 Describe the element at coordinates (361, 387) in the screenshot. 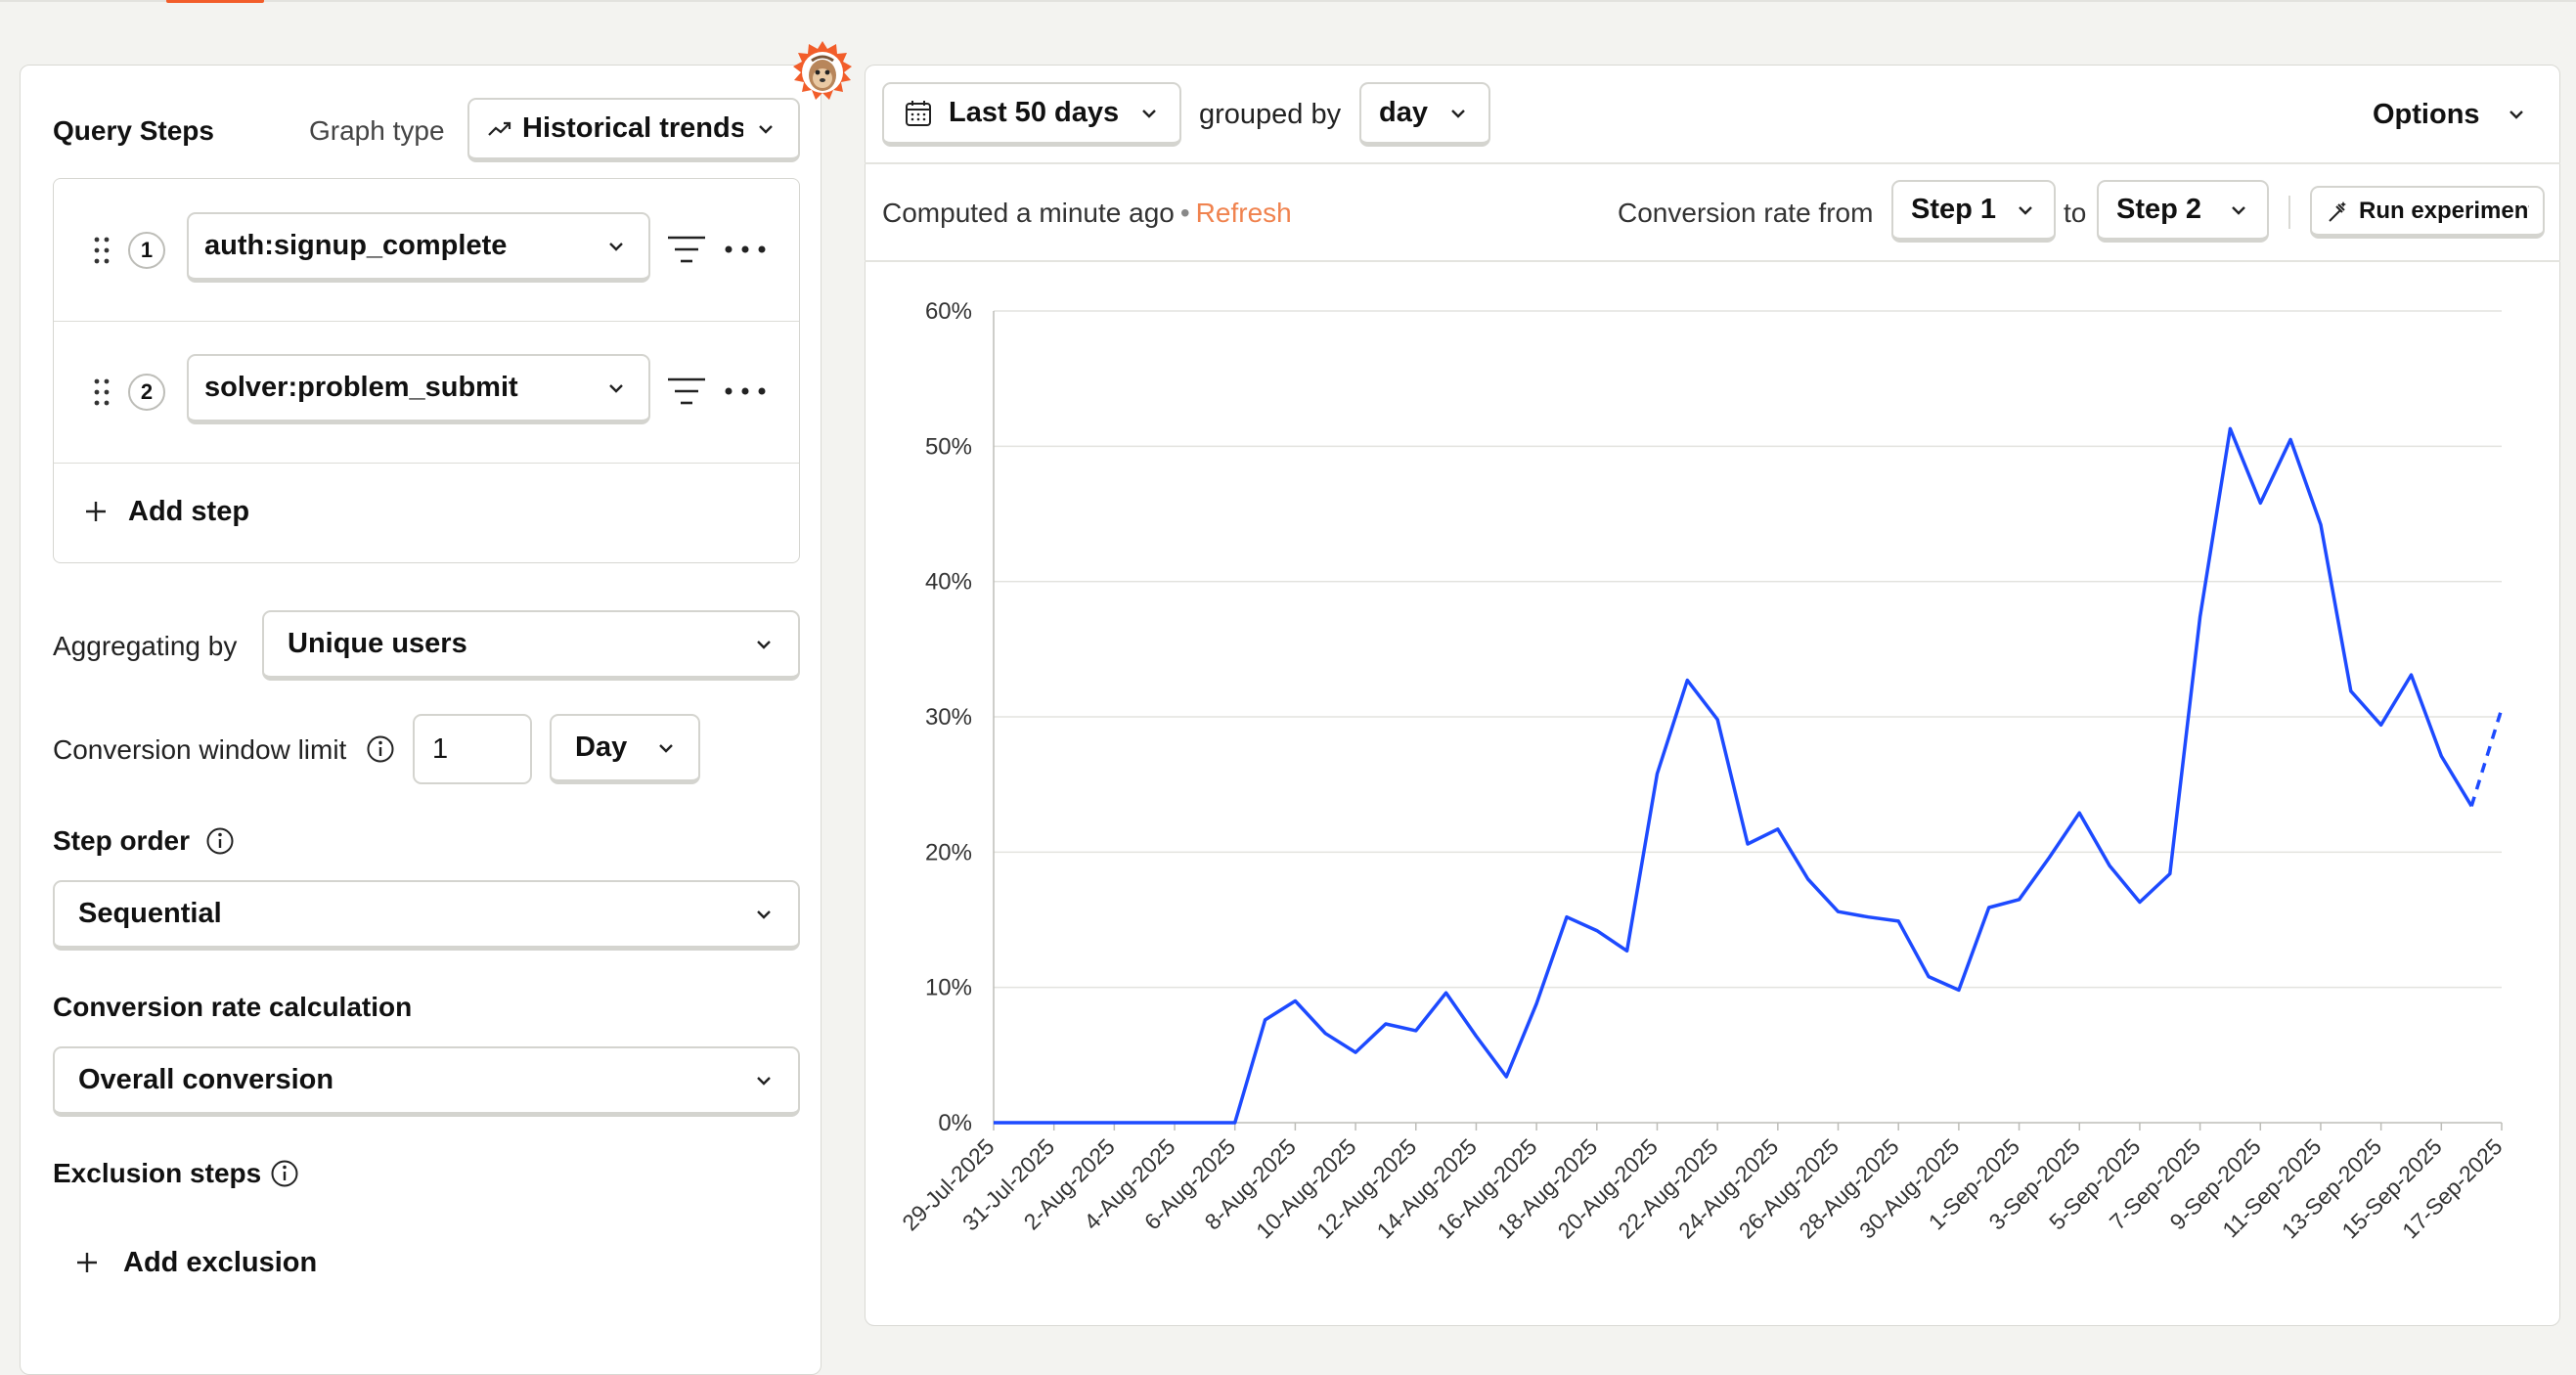

I see `step-event-name: solver:problem_submit` at that location.